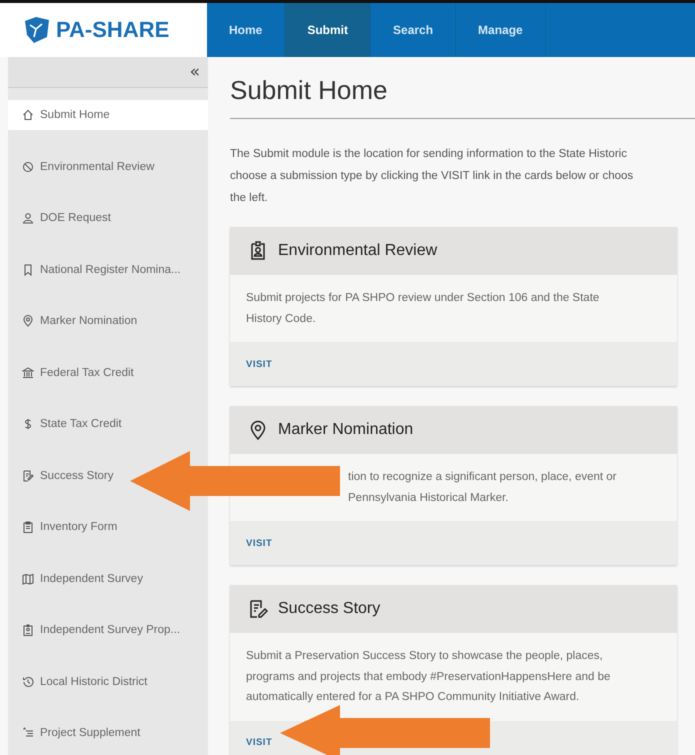 This screenshot has width=695, height=755. What do you see at coordinates (28, 115) in the screenshot?
I see `home-icon` at bounding box center [28, 115].